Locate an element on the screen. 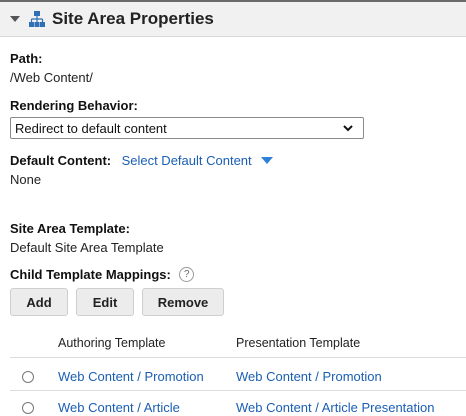 The width and height of the screenshot is (466, 416). collapse-caret-icon is located at coordinates (15, 19).